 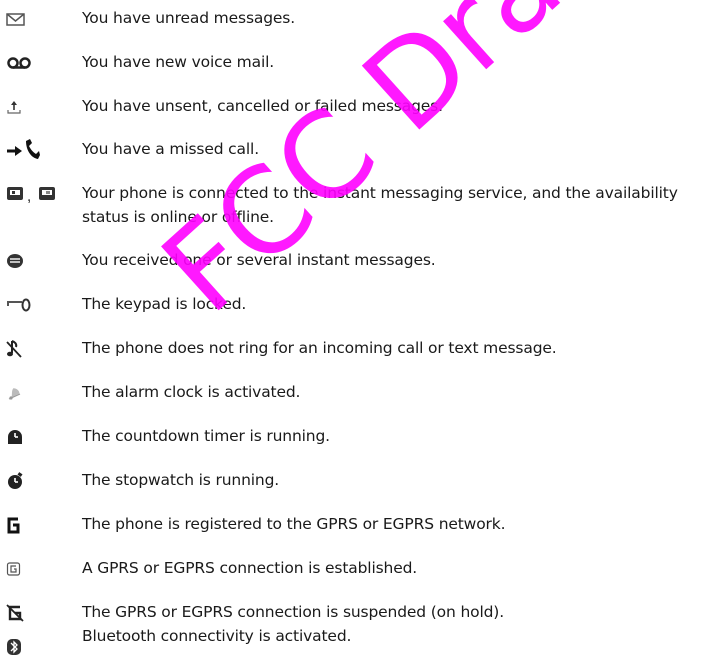 I want to click on item-text: The countdown timer is running., so click(x=206, y=436).